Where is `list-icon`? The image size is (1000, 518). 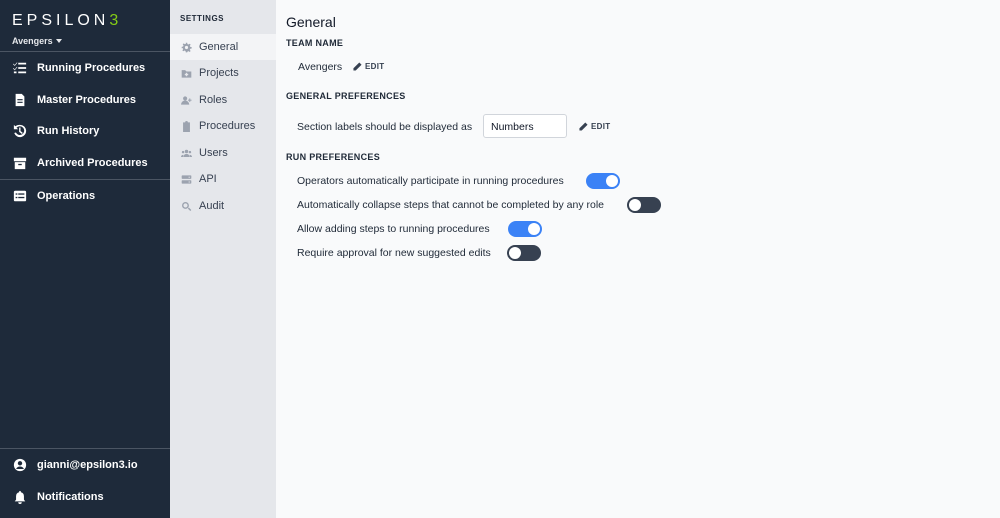
list-icon is located at coordinates (20, 196).